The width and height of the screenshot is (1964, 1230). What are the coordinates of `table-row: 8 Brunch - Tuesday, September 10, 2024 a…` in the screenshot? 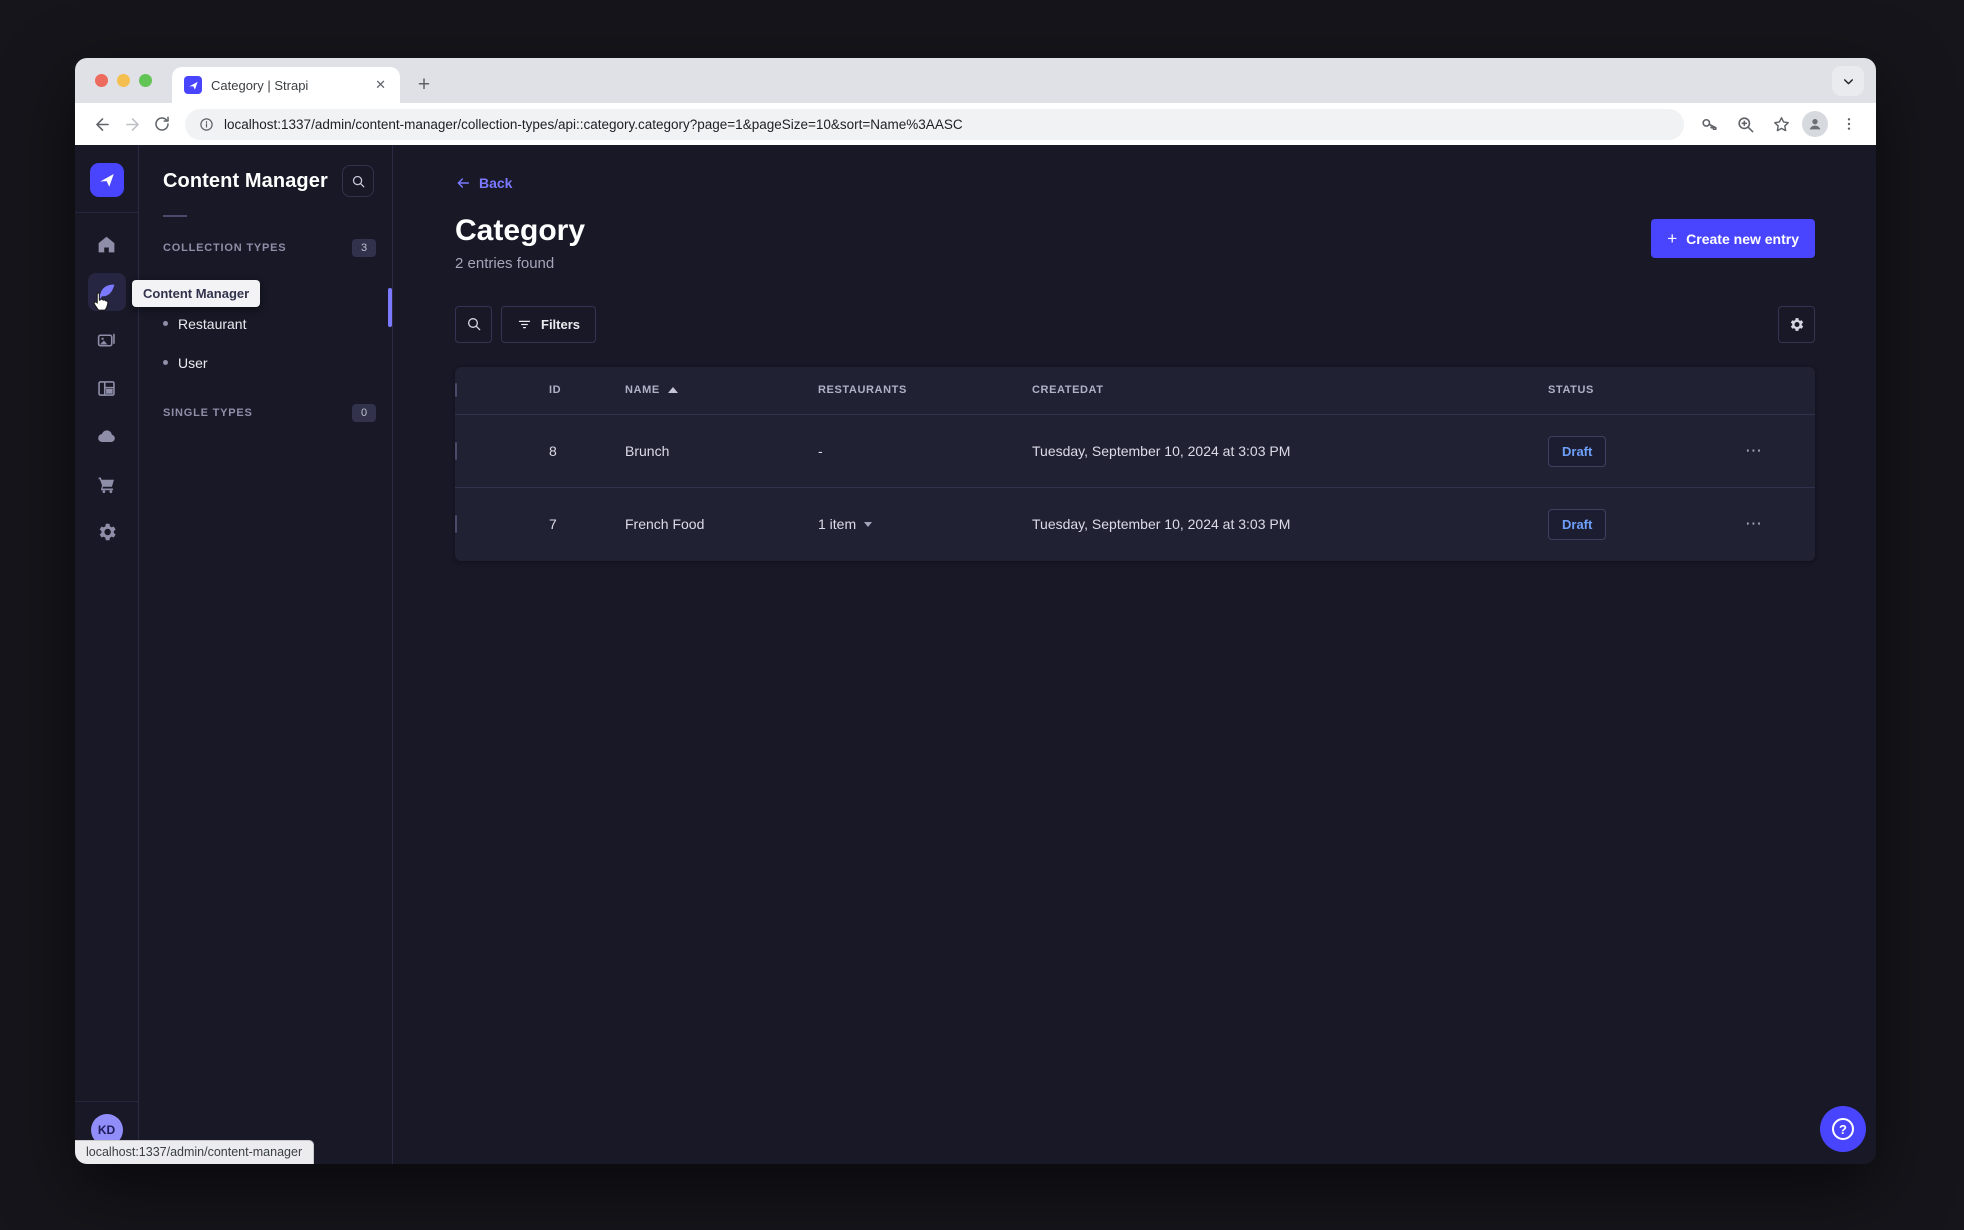 It's located at (1135, 451).